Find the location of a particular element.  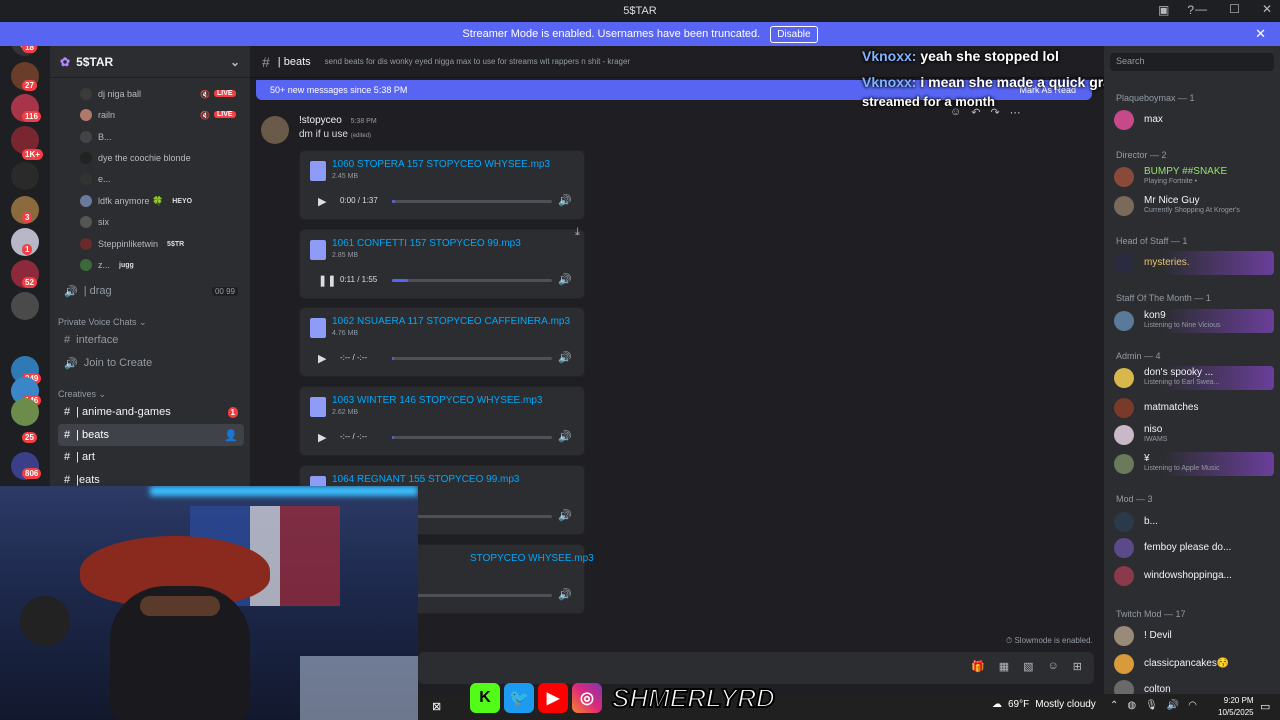

member-item: BUMPY ##SNAKE Playing Fortnite • is located at coordinates (1194, 177).